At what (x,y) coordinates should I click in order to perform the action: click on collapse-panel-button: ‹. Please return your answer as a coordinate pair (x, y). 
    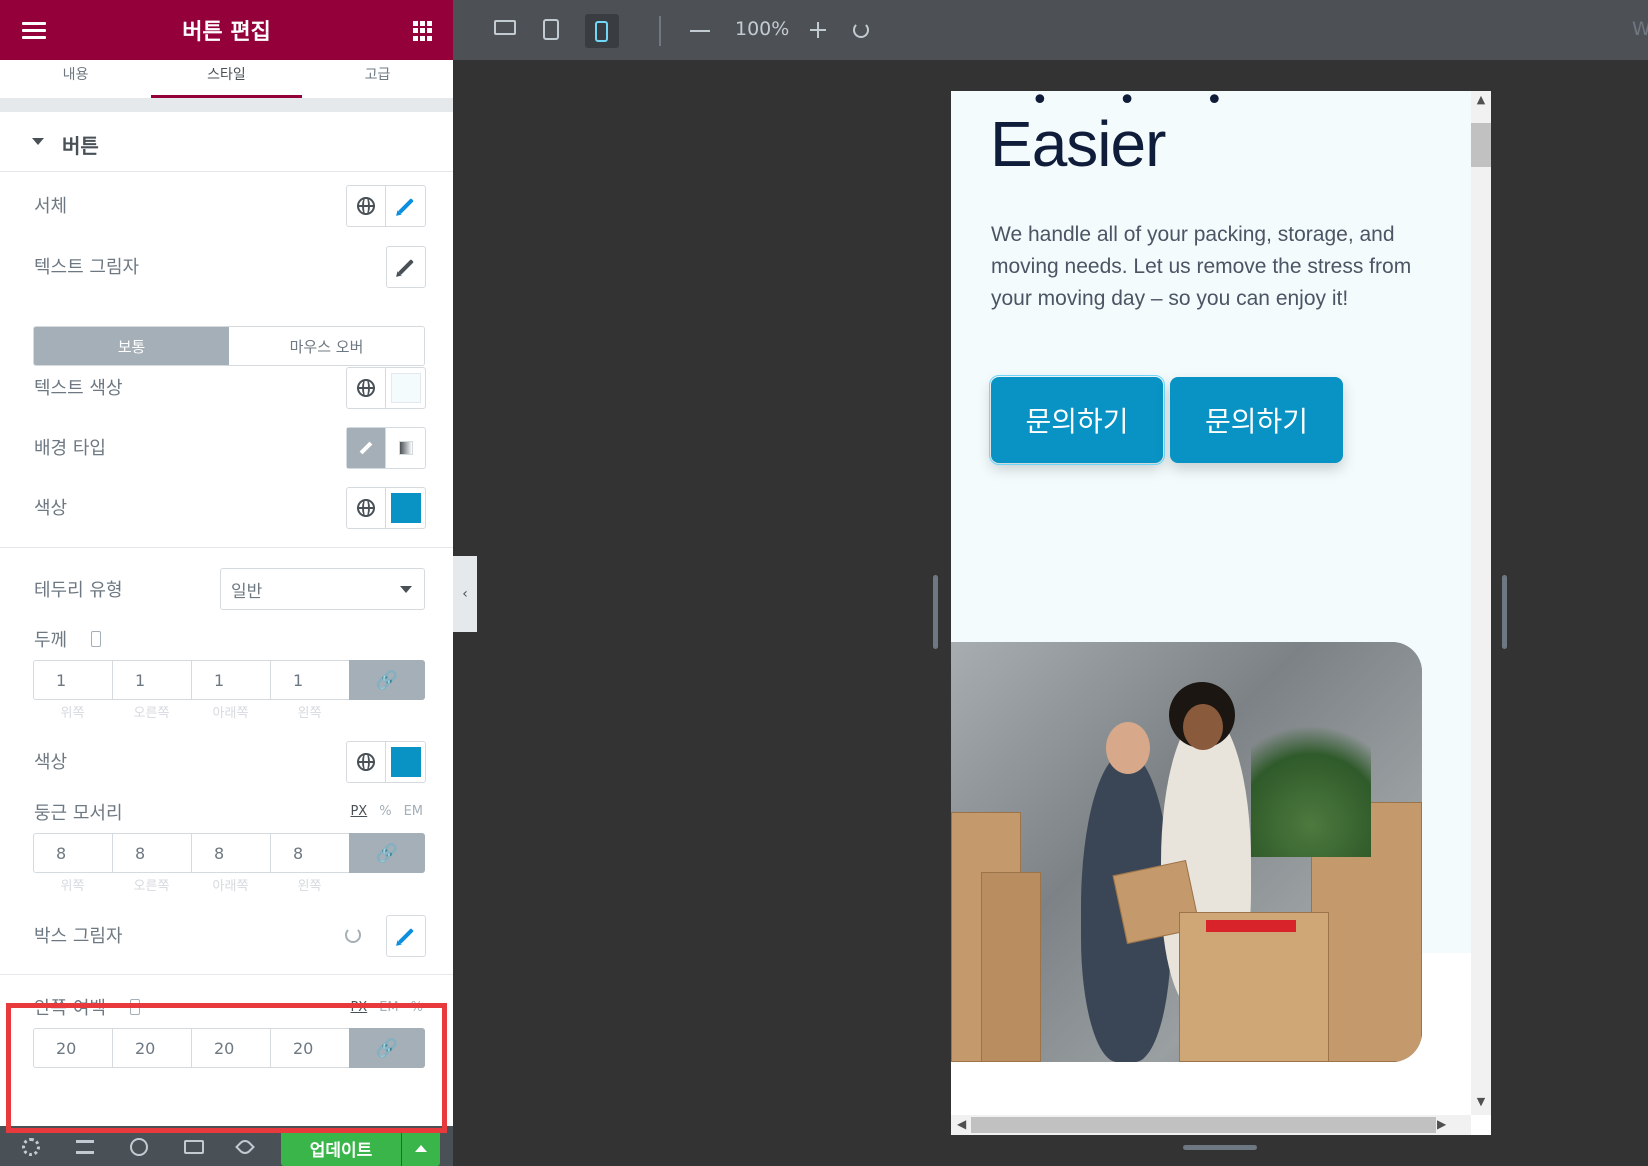
    Looking at the image, I should click on (465, 594).